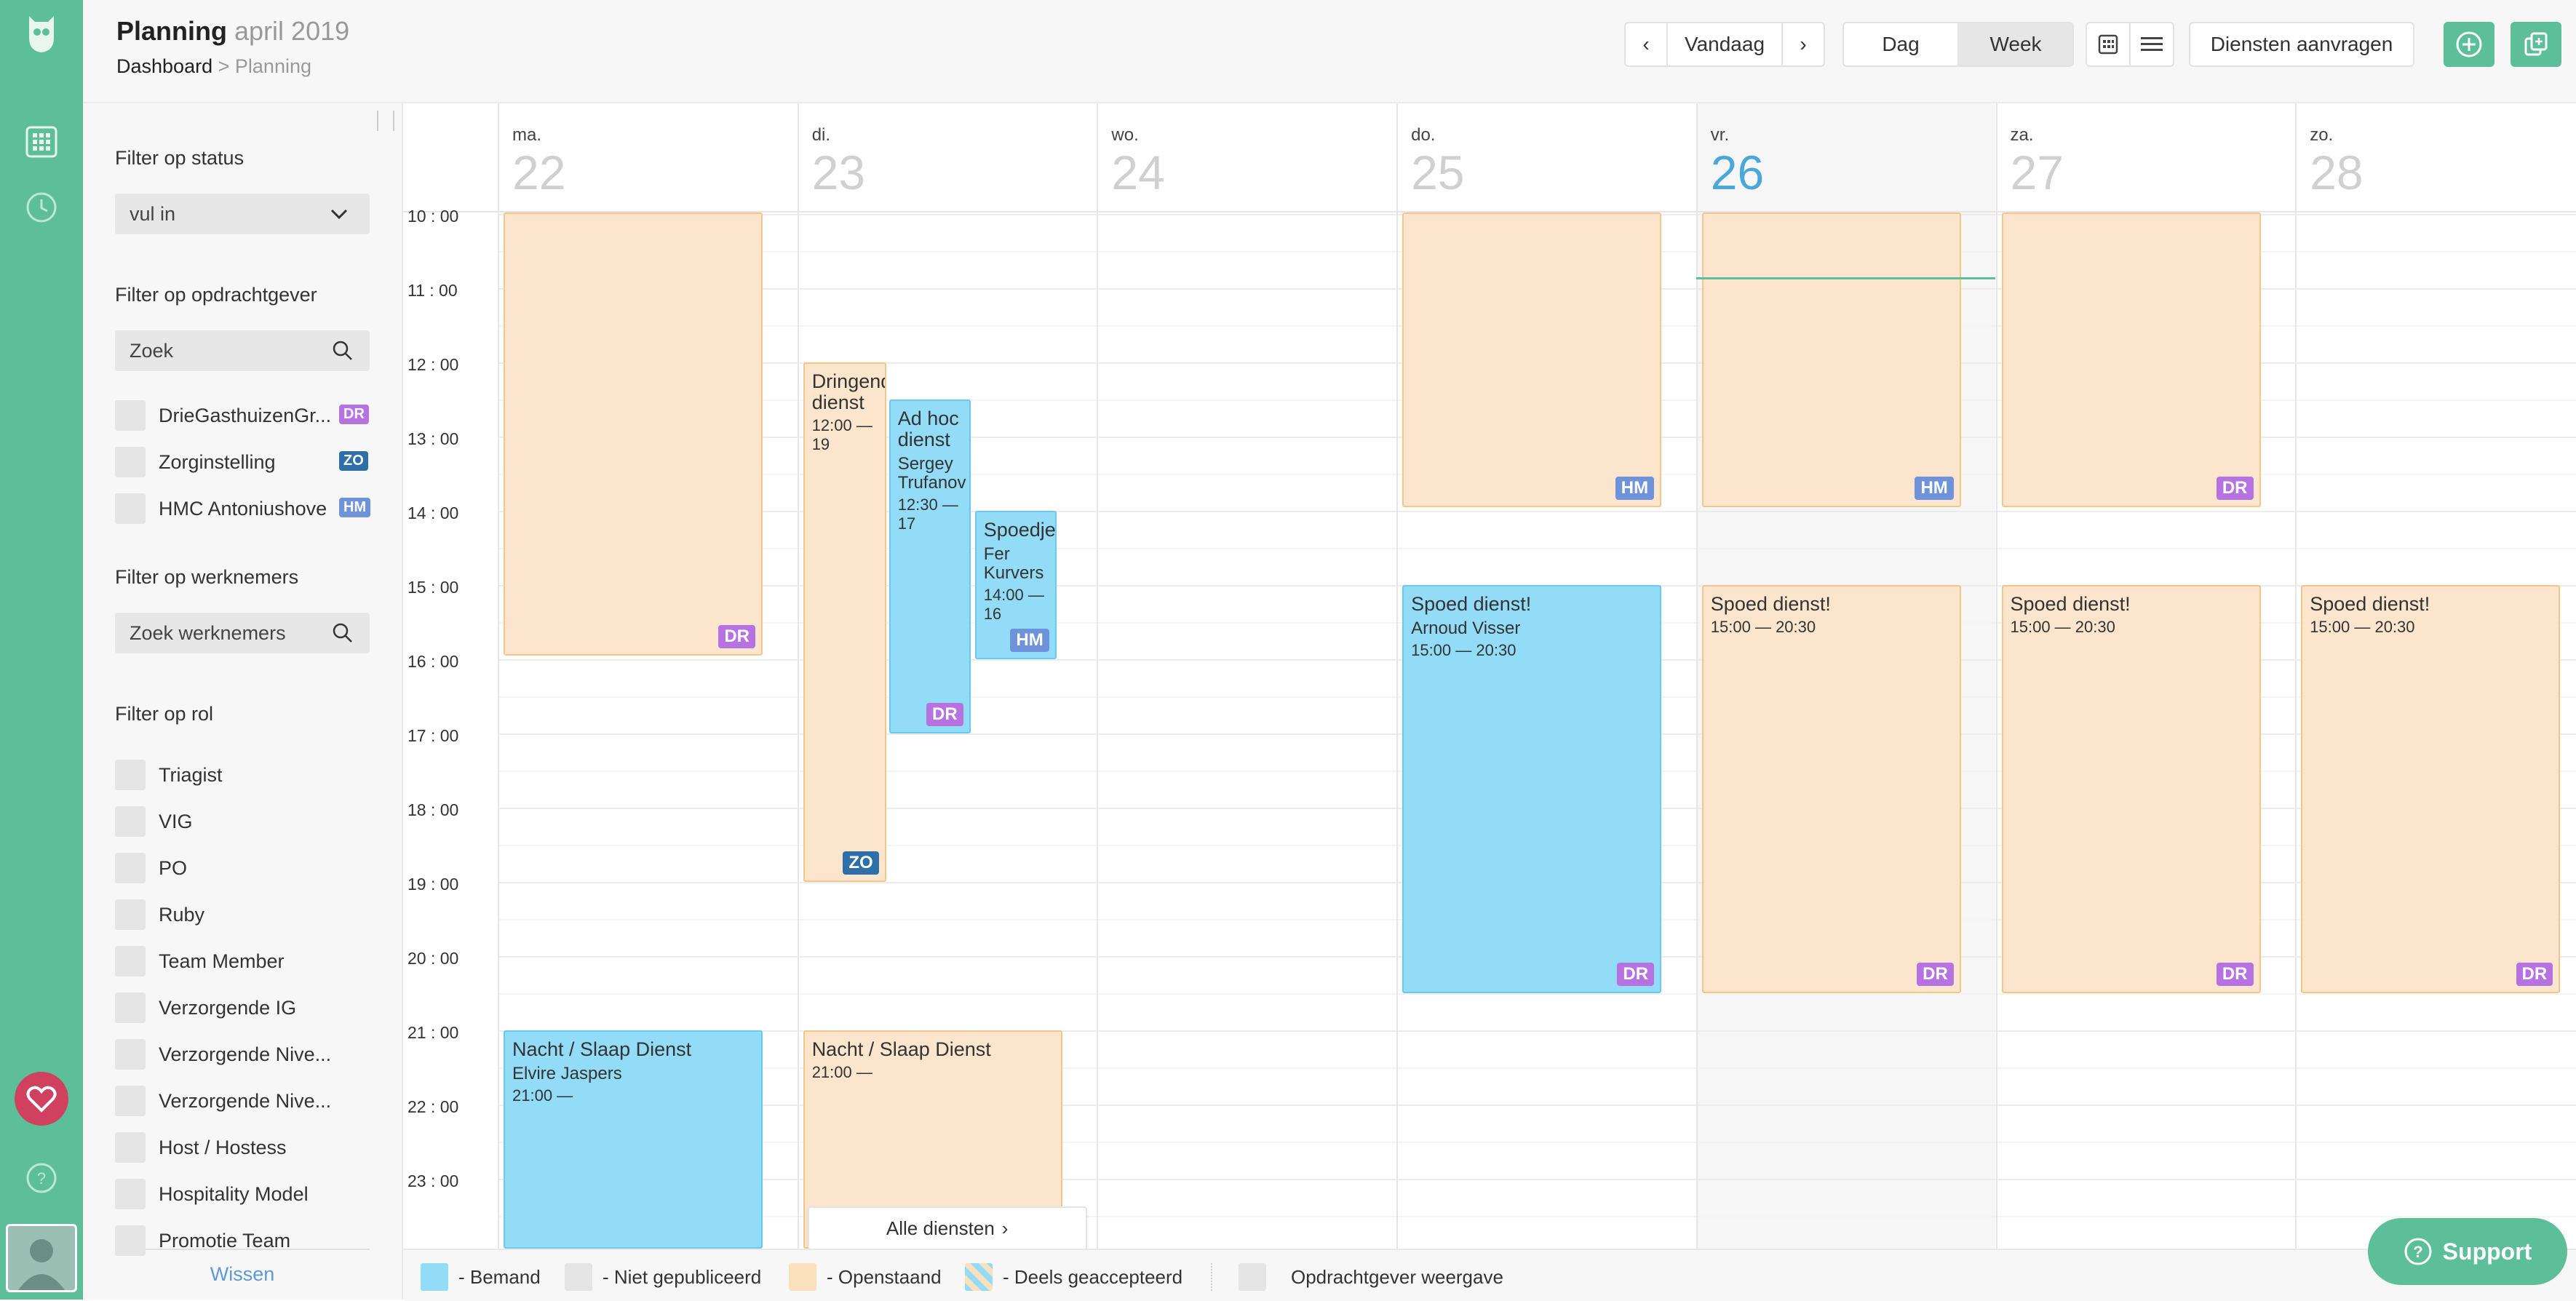 Image resolution: width=2576 pixels, height=1301 pixels. I want to click on prev-button: ‹, so click(1646, 45).